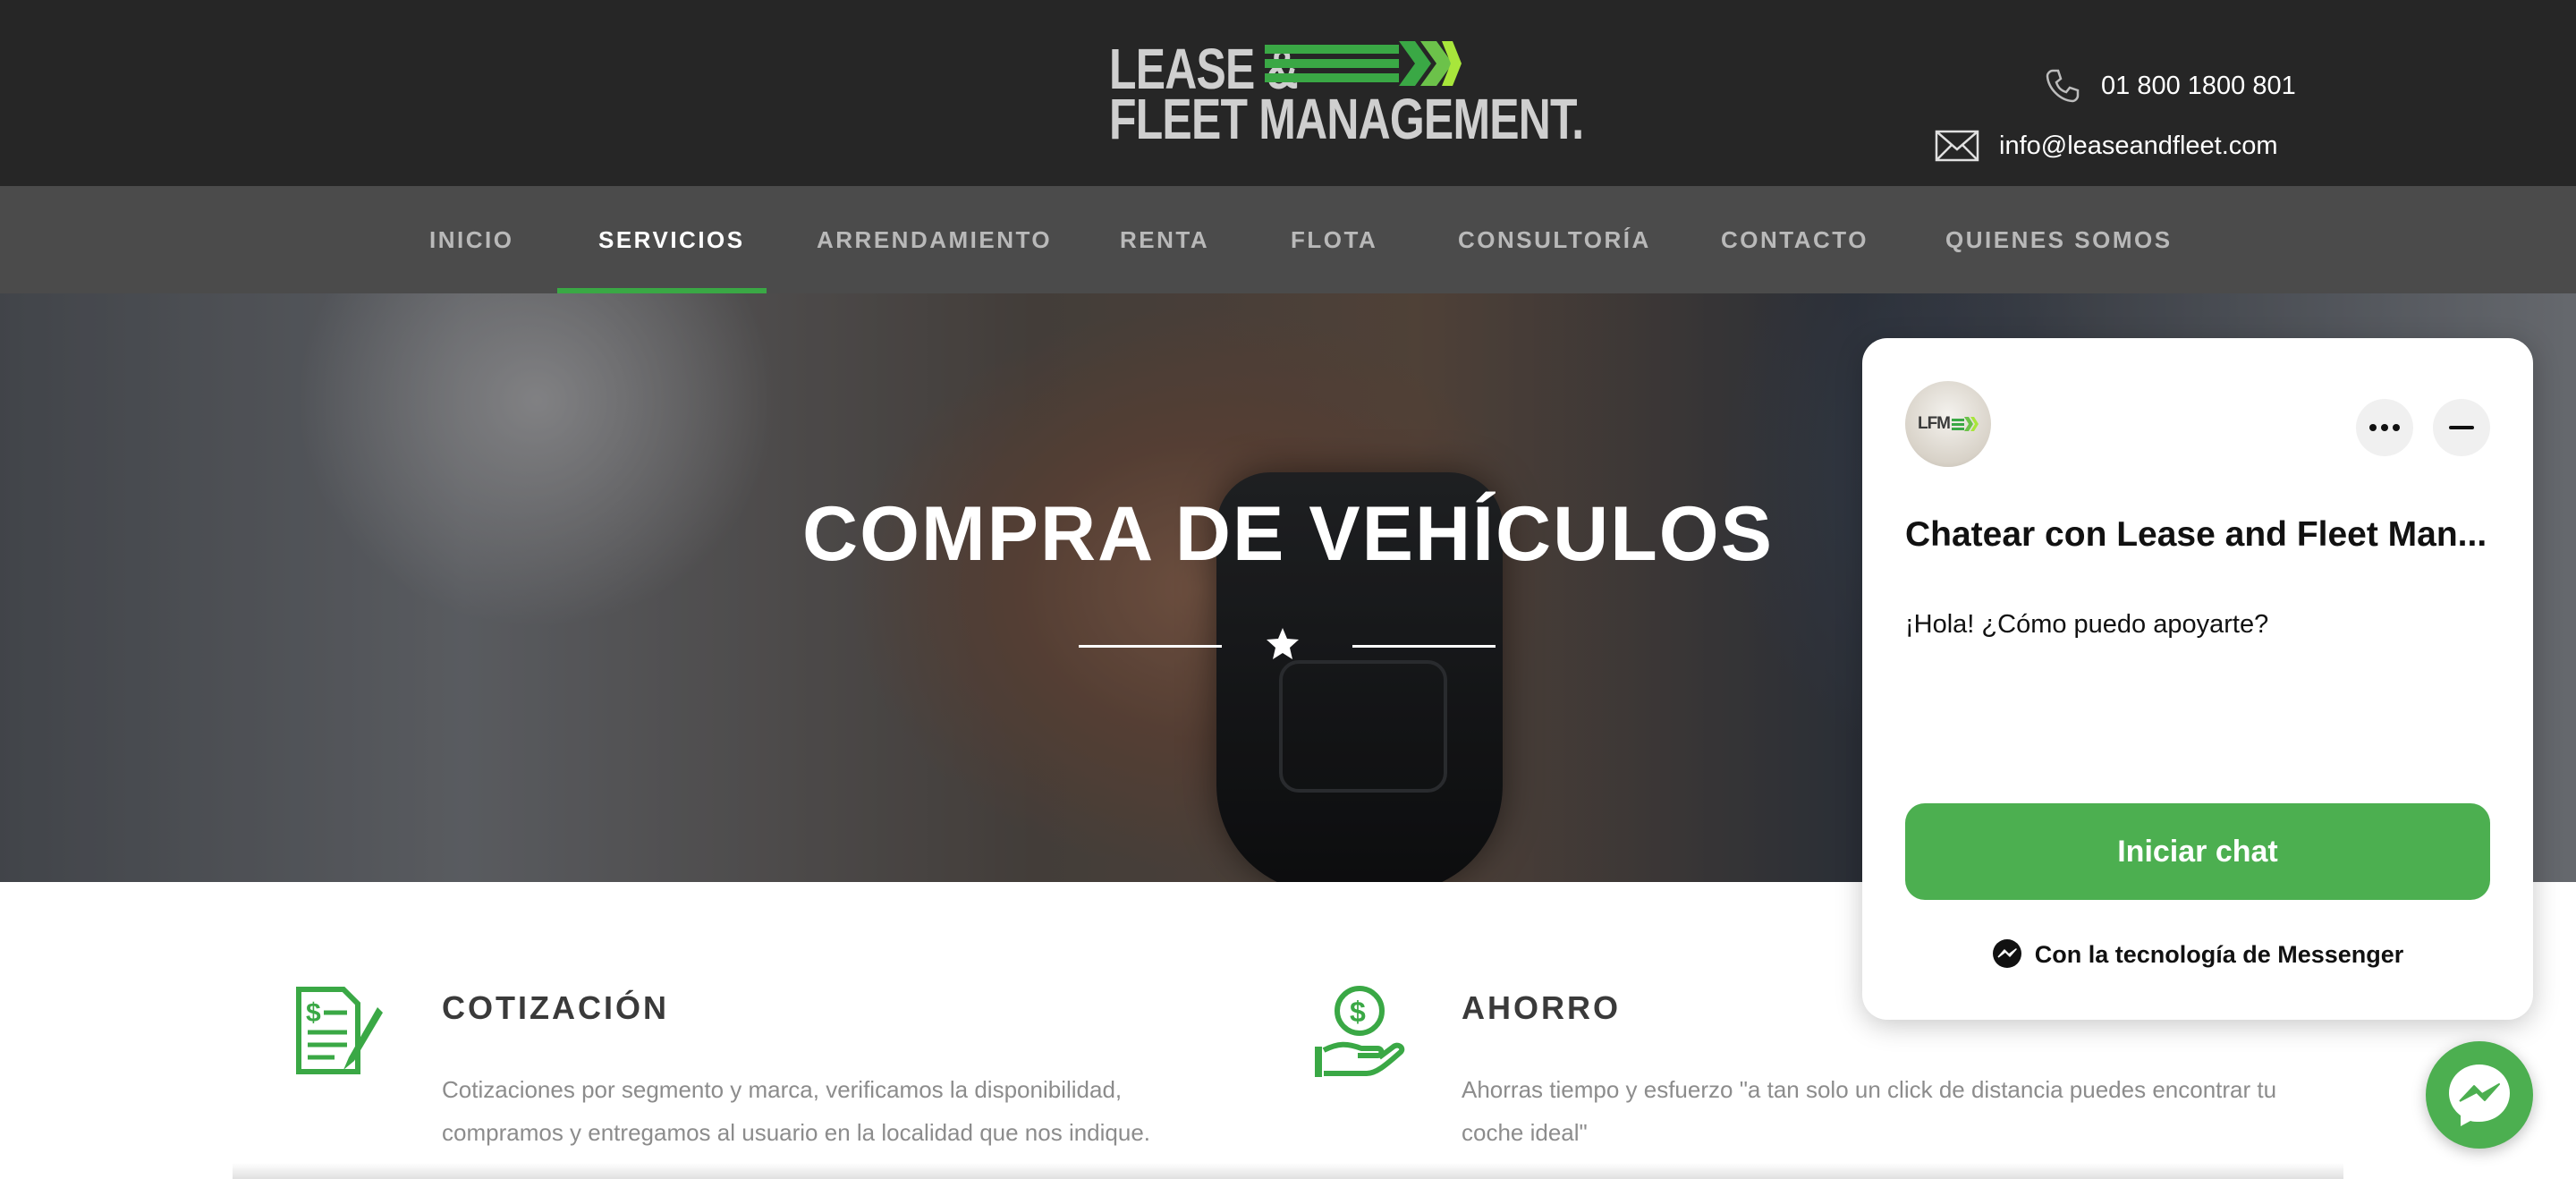  Describe the element at coordinates (471, 240) in the screenshot. I see `nav-item-inicio: INICIO` at that location.